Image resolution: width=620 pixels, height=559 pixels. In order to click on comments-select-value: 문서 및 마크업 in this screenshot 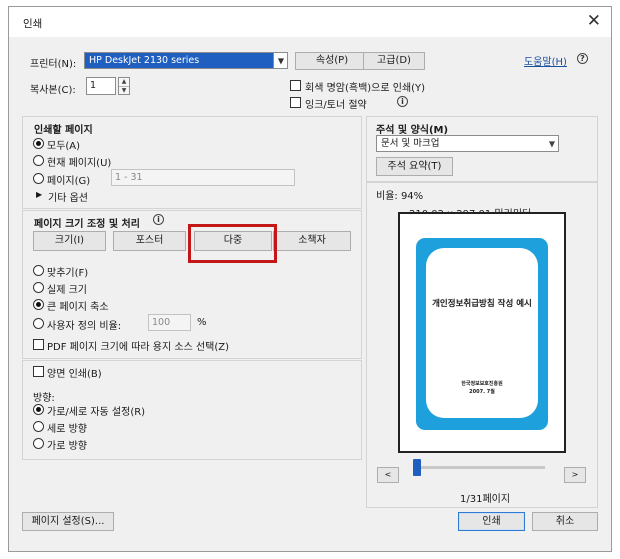, I will do `click(410, 143)`.